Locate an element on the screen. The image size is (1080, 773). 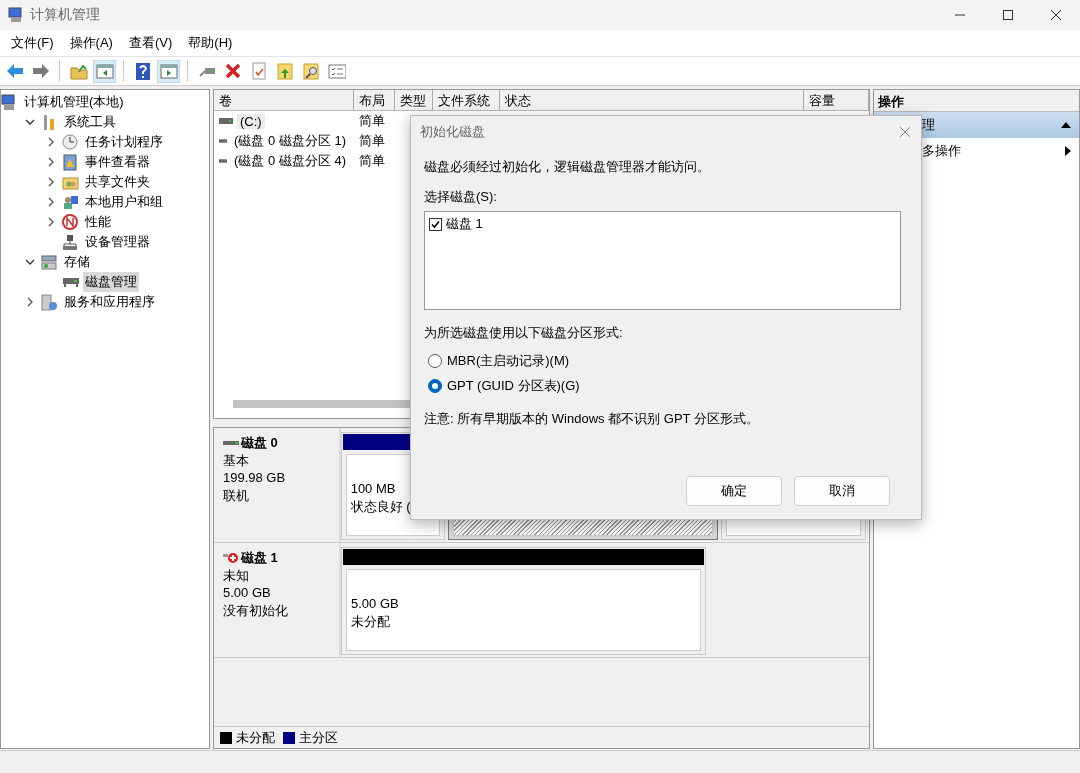
dialog-title: 初始化磁盘 is located at coordinates (452, 132).